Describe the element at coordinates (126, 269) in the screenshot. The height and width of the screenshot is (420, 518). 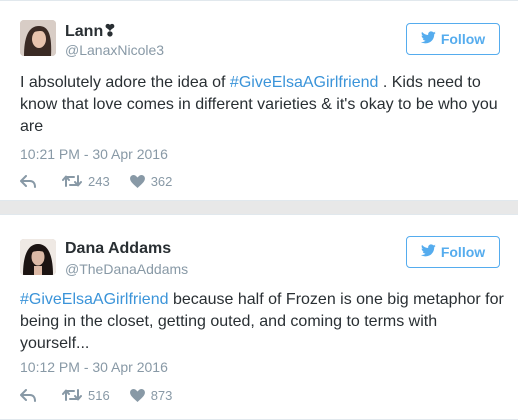
I see `user-handle: @TheDanaAddams` at that location.